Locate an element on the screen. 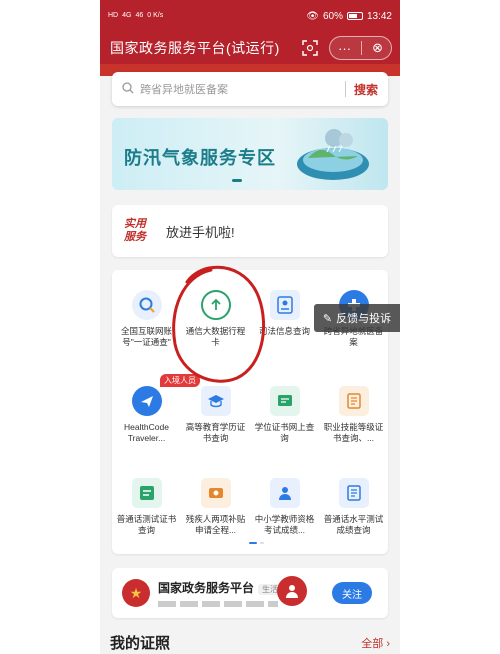 This screenshot has width=500, height=654. battery-icon is located at coordinates (354, 16).